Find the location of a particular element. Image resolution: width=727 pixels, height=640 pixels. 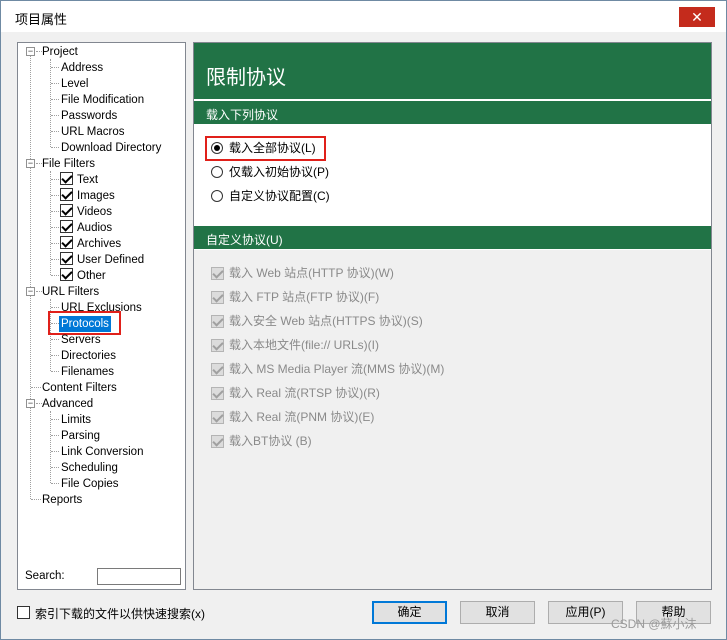

tree-item-filenames: Filenames is located at coordinates (87, 371).